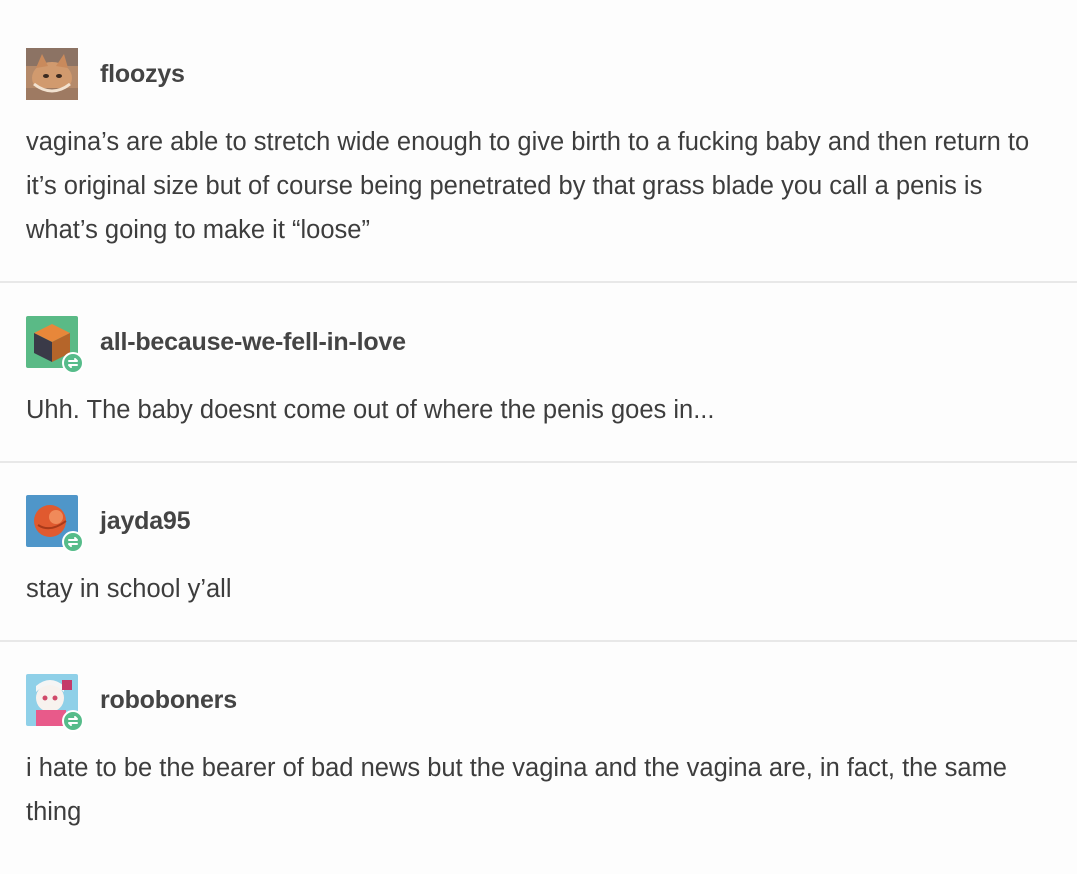 This screenshot has height=874, width=1077. I want to click on thread-post: jayda95 stay in school y’all, so click(538, 553).